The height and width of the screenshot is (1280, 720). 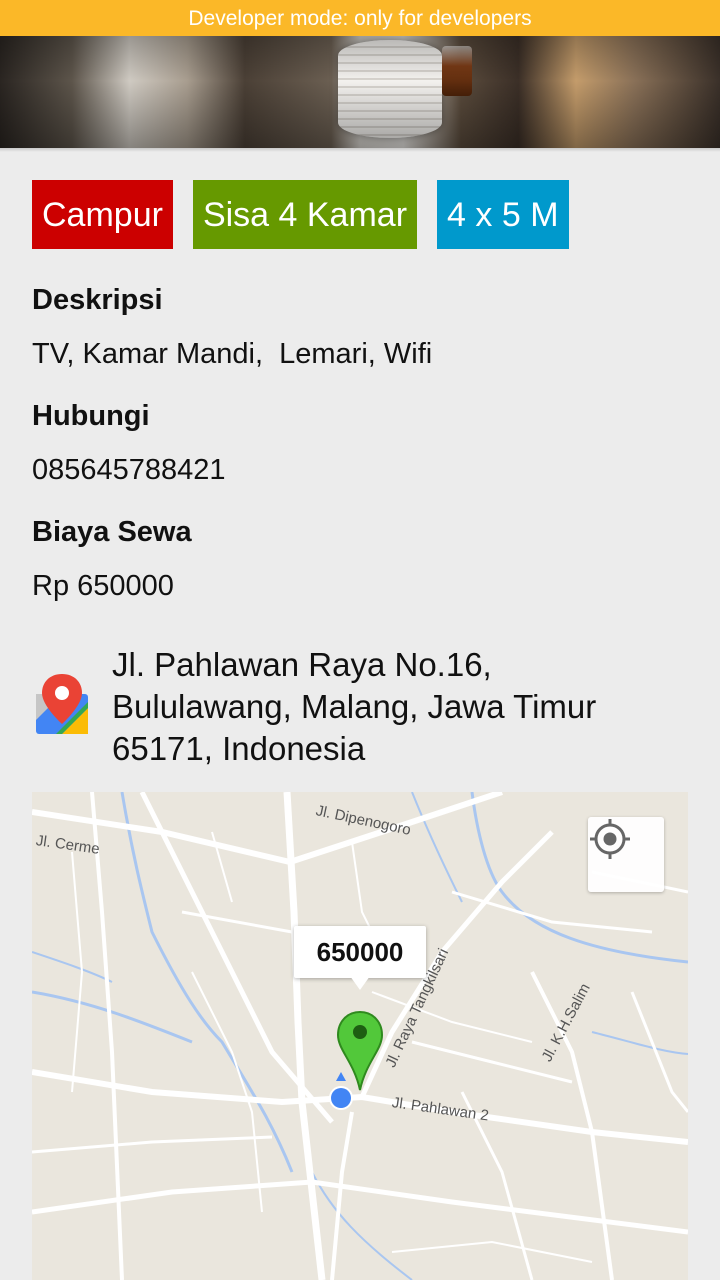 What do you see at coordinates (91, 416) in the screenshot?
I see `contact-label: Hubungi` at bounding box center [91, 416].